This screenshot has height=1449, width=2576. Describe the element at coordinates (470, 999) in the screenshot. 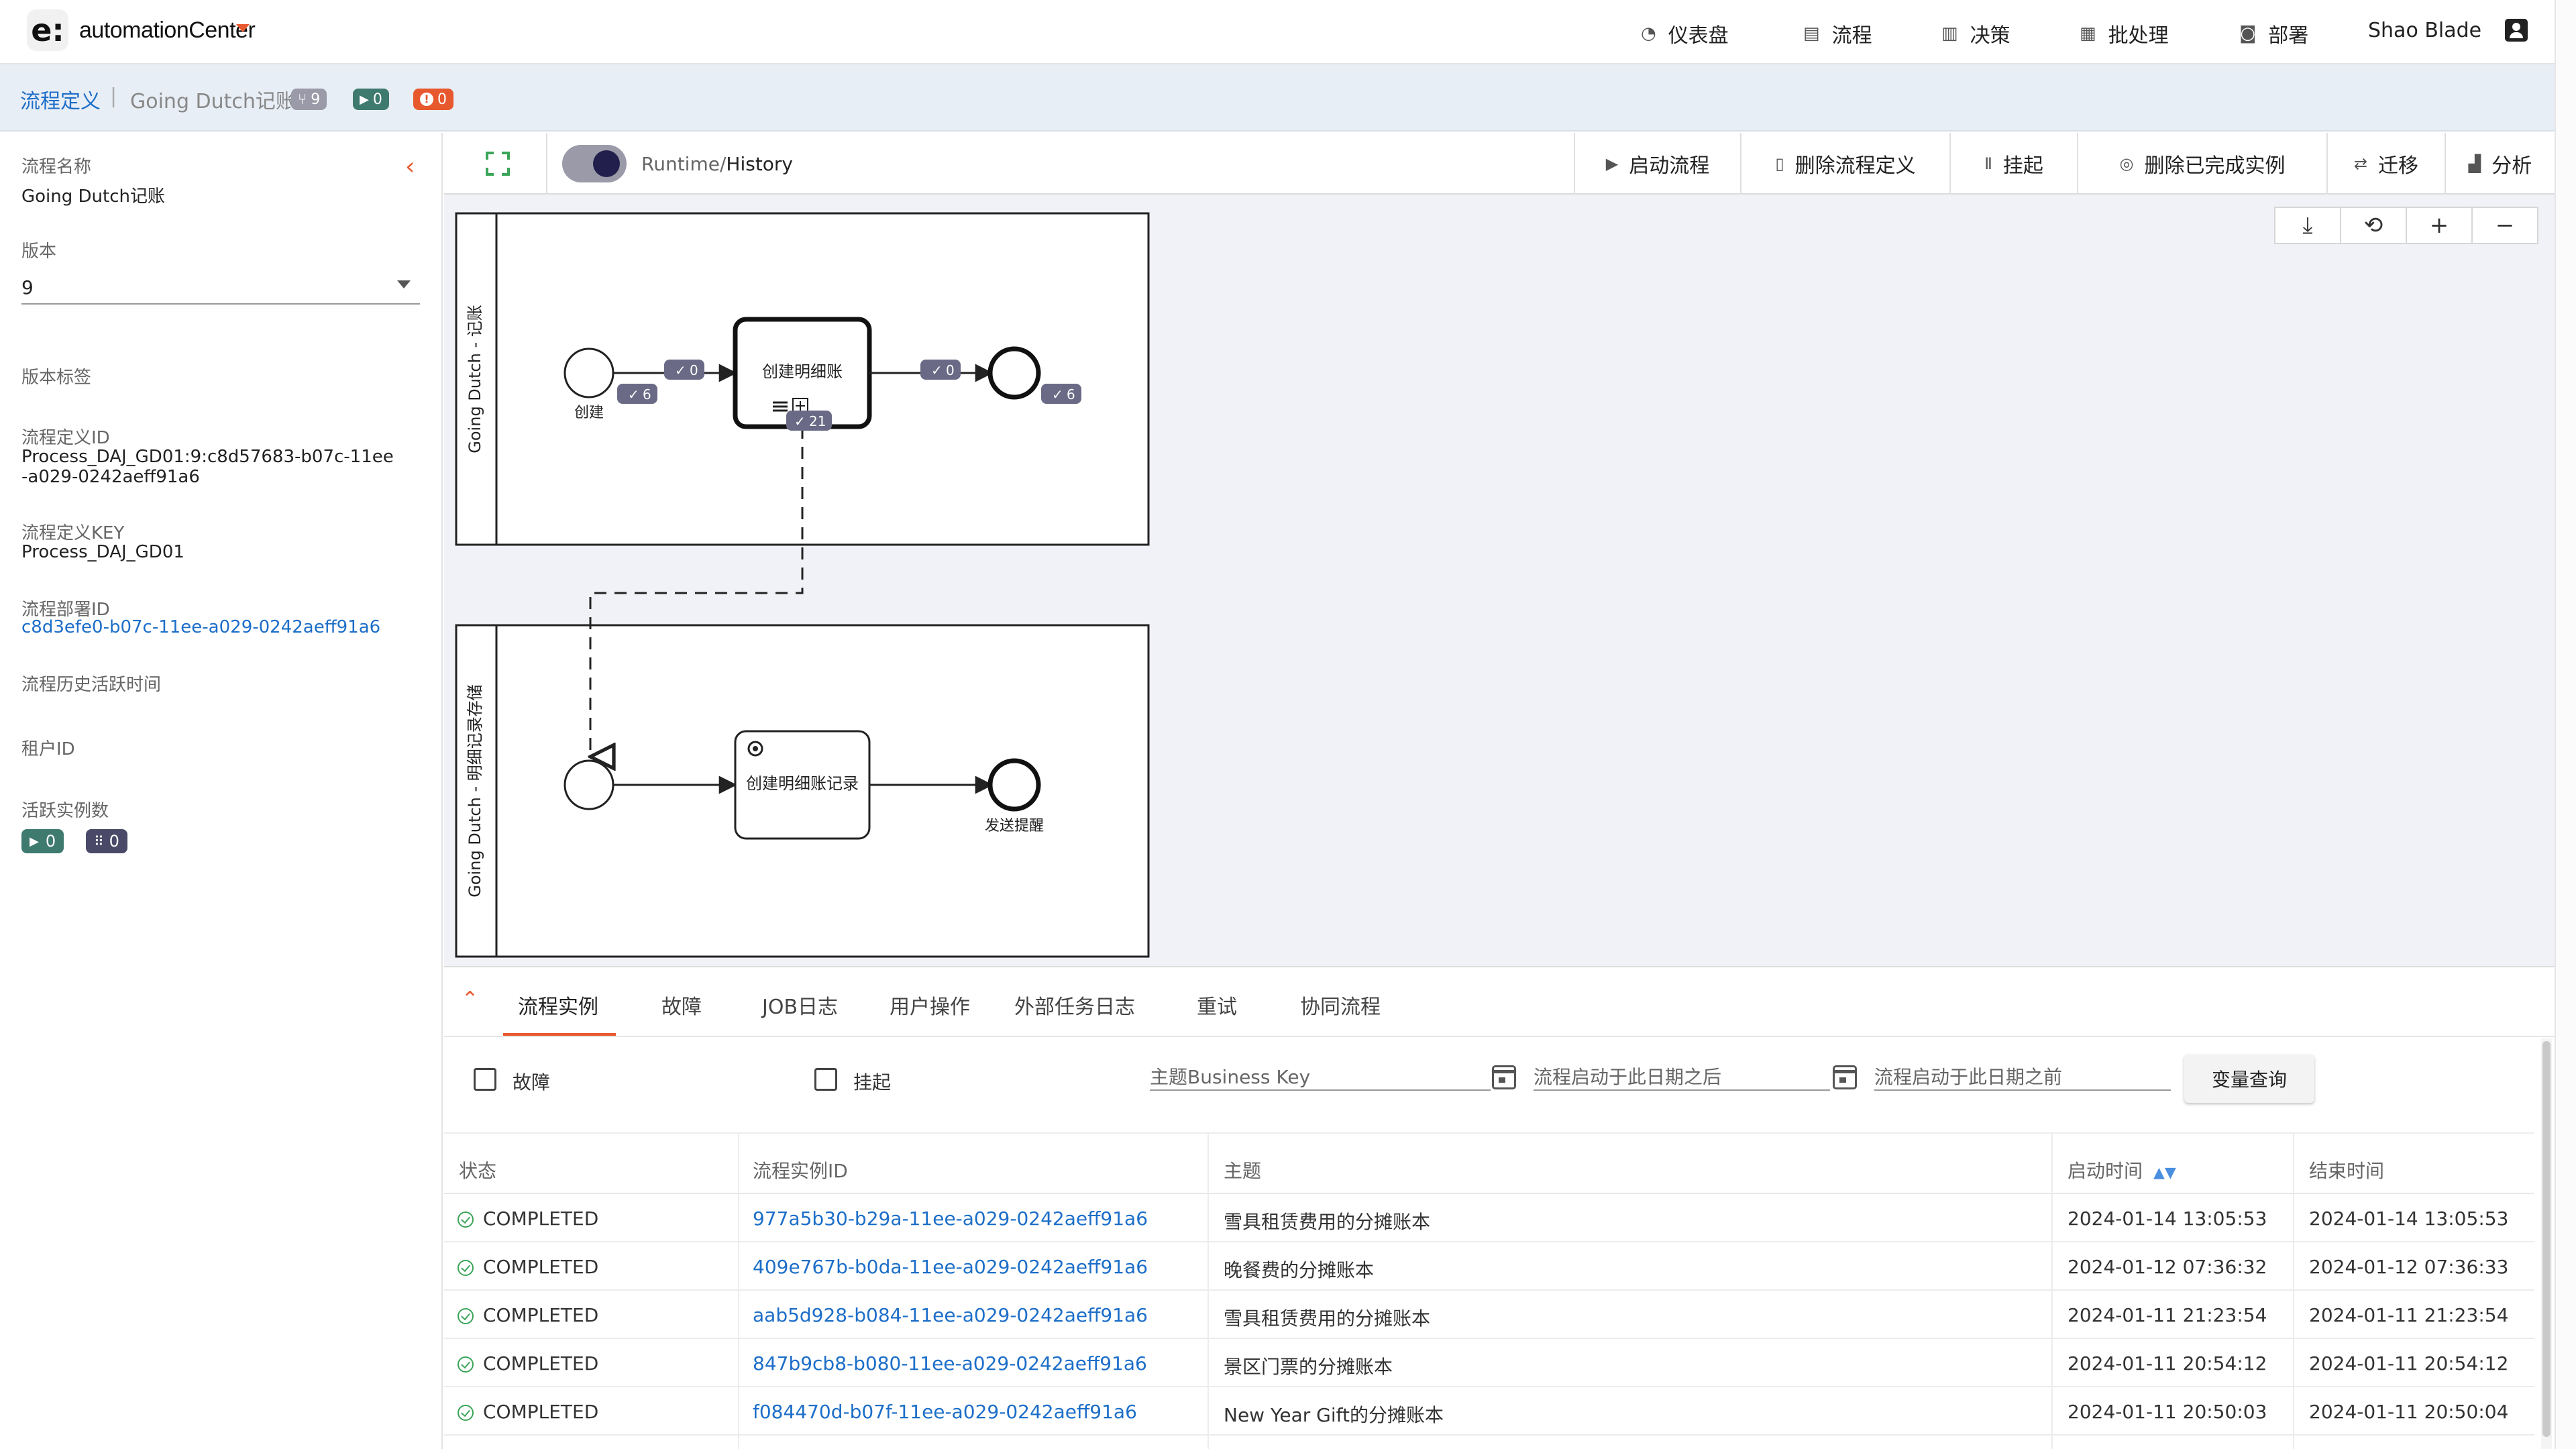

I see `collapse-tabs-chevron-up-icon: ⌃` at that location.